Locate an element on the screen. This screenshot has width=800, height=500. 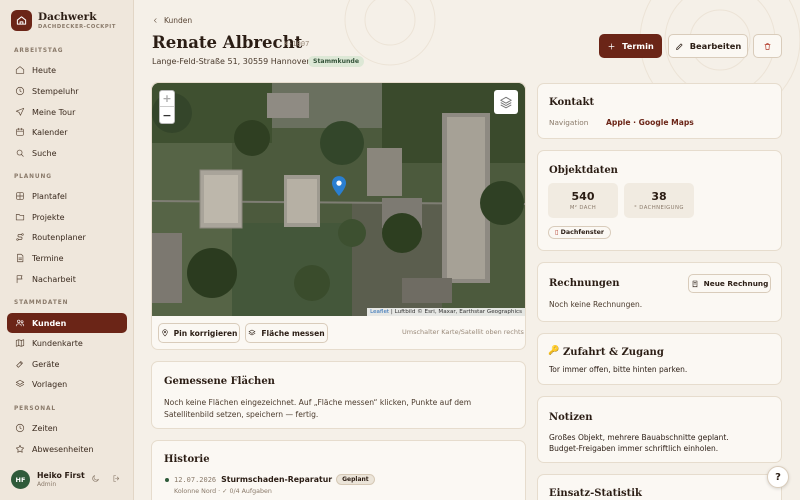
sidebar-item-label: Termine is located at coordinates (48, 258).